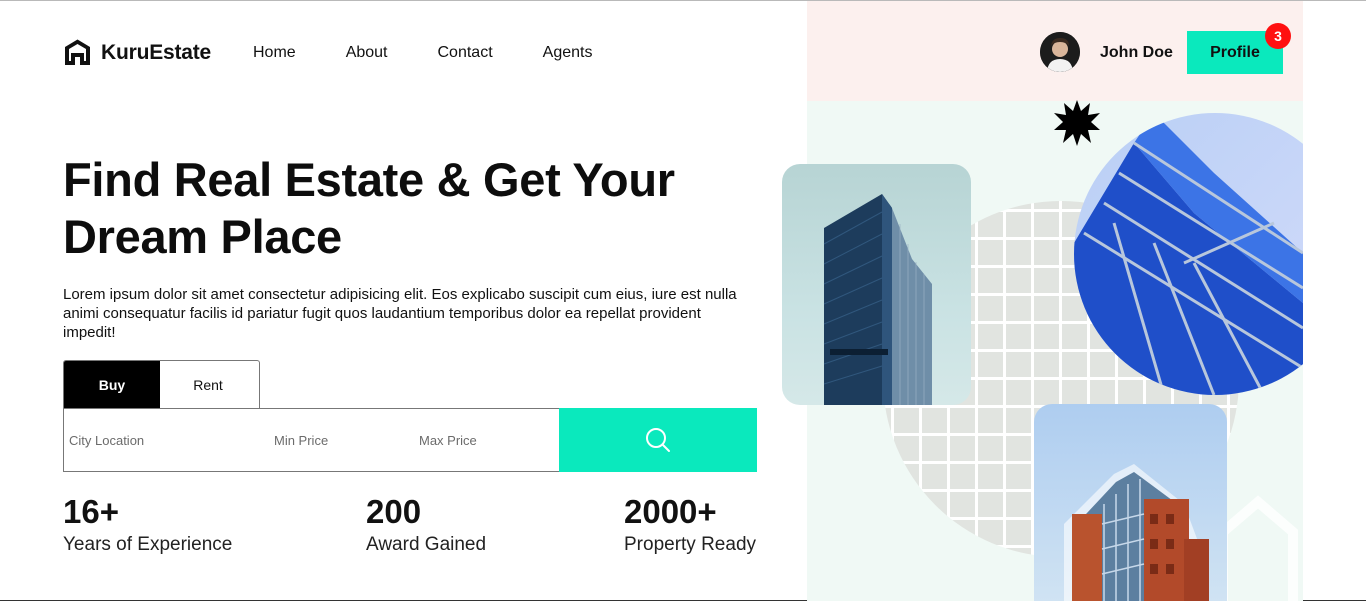 Image resolution: width=1366 pixels, height=601 pixels. What do you see at coordinates (465, 53) in the screenshot?
I see `nav-item-contact: Contact` at bounding box center [465, 53].